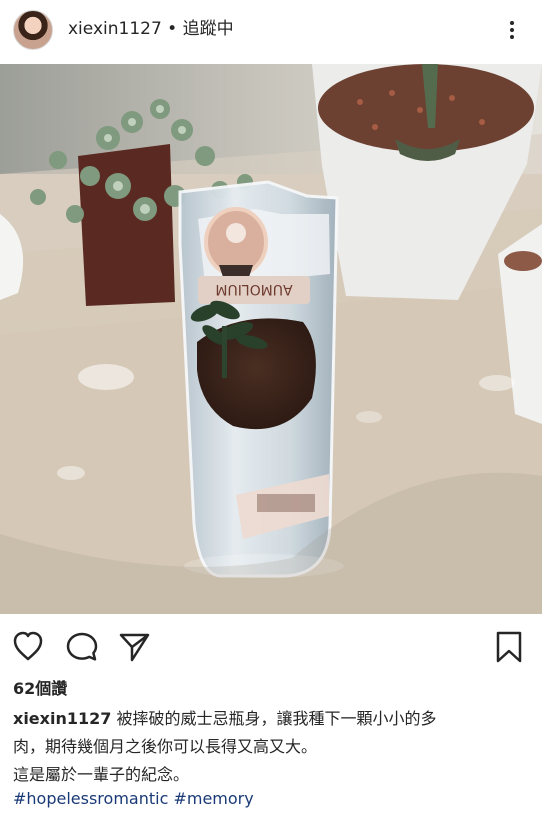  I want to click on caption-username: xiexin1127, so click(62, 718).